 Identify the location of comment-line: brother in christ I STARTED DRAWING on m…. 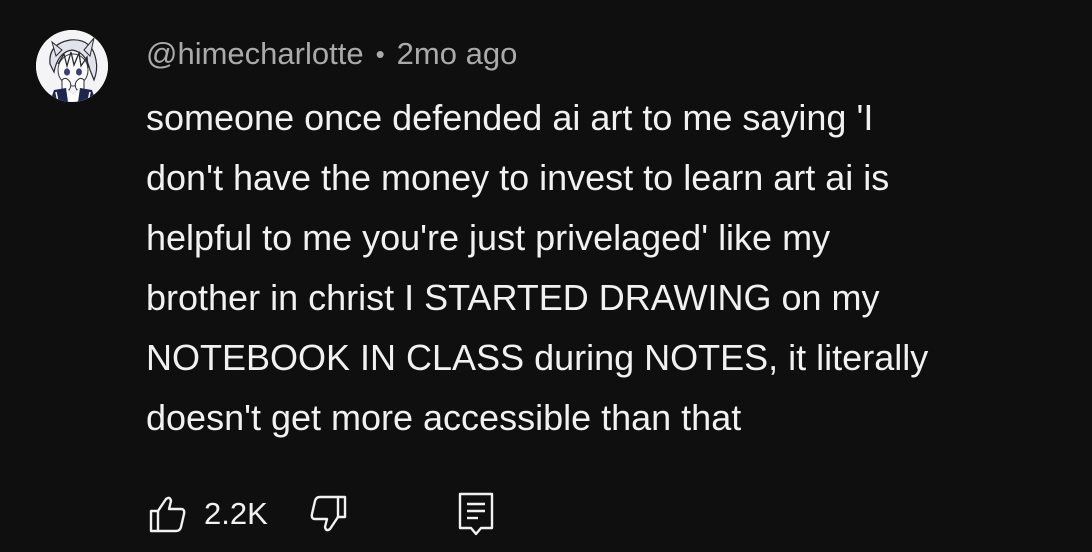
(513, 297).